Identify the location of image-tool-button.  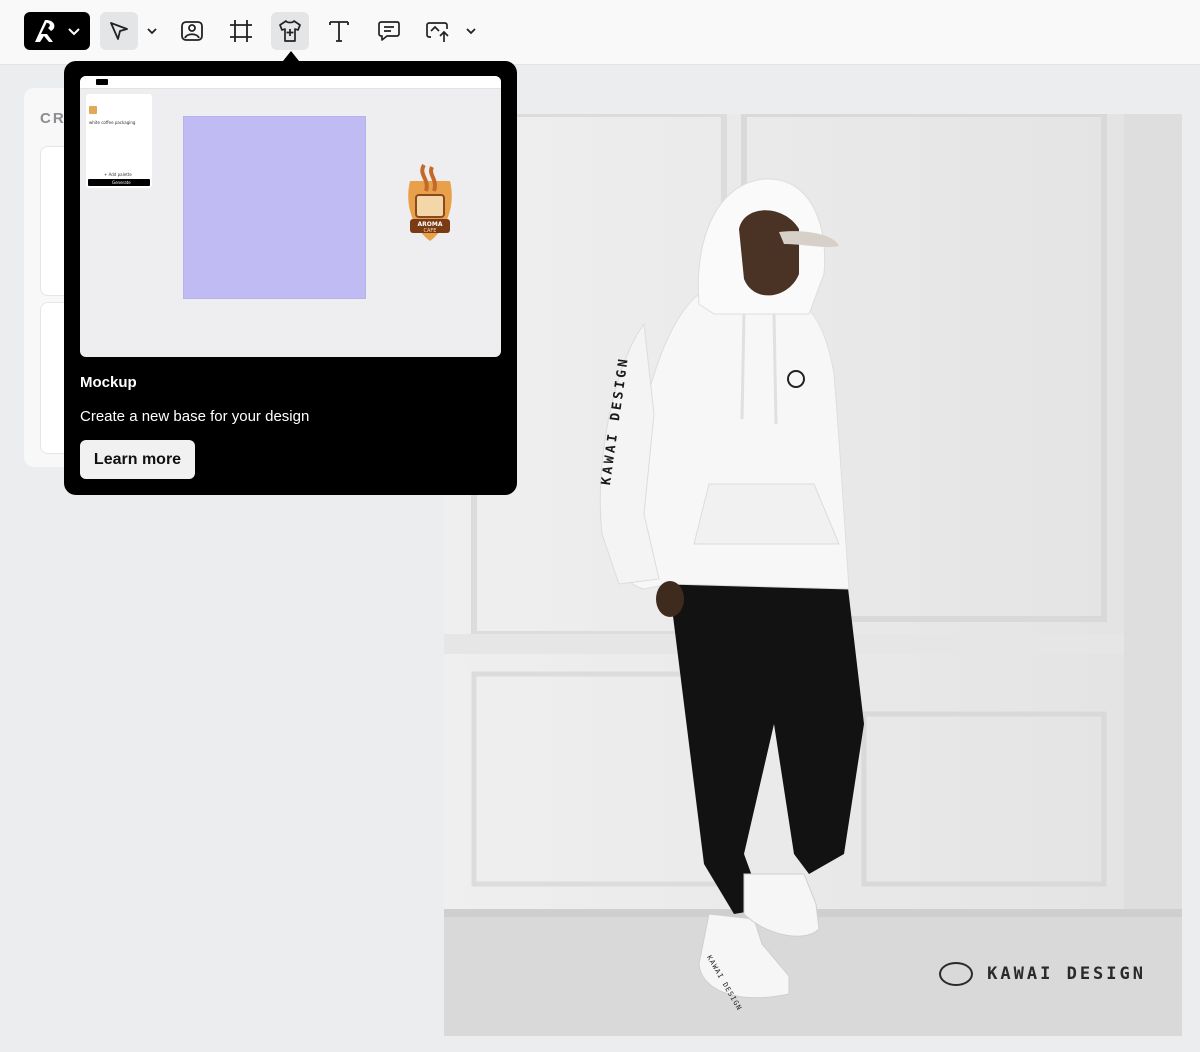
(192, 31).